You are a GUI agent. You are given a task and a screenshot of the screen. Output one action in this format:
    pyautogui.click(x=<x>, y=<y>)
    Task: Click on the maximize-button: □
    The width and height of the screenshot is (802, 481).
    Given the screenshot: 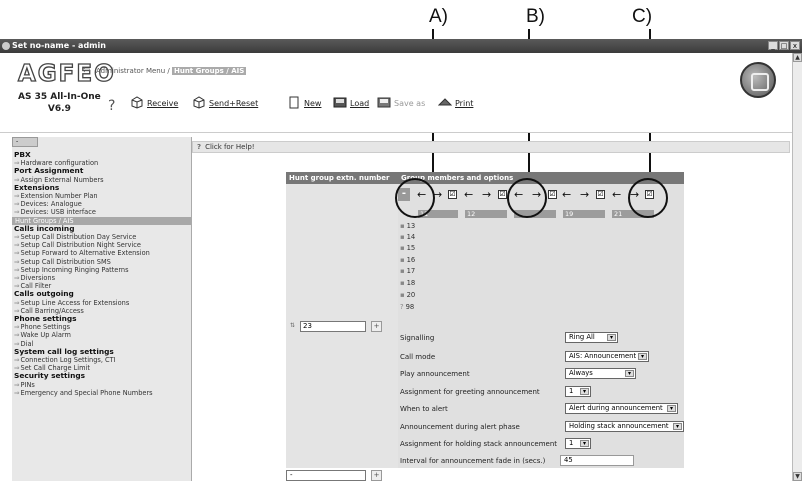 What is the action you would take?
    pyautogui.click(x=784, y=45)
    